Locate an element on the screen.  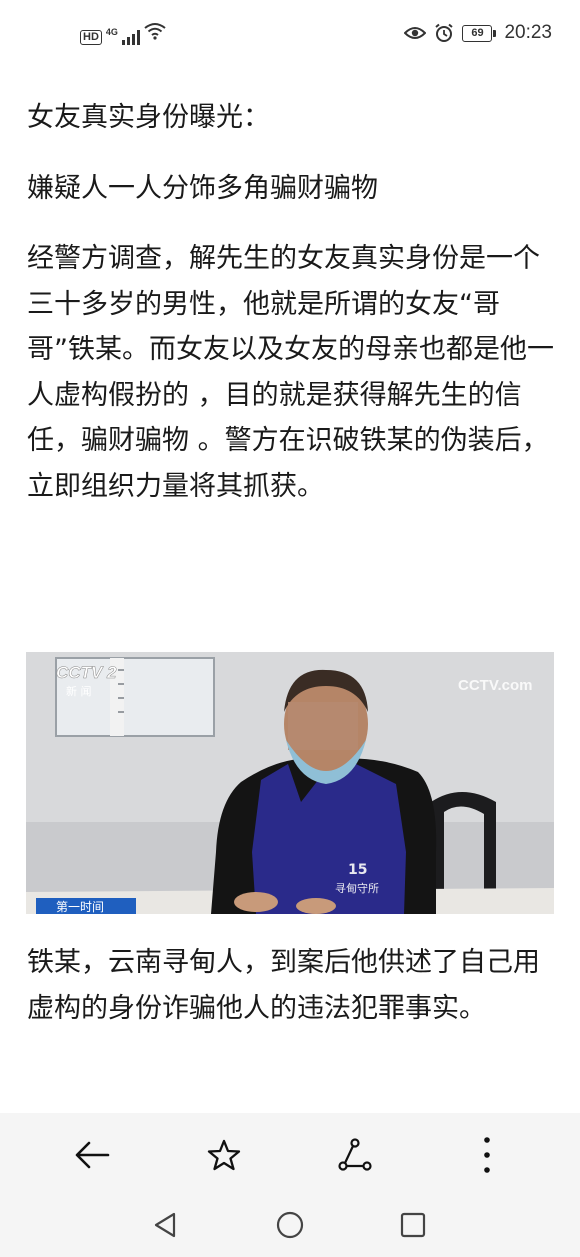
arrow-left-icon is located at coordinates (92, 1155).